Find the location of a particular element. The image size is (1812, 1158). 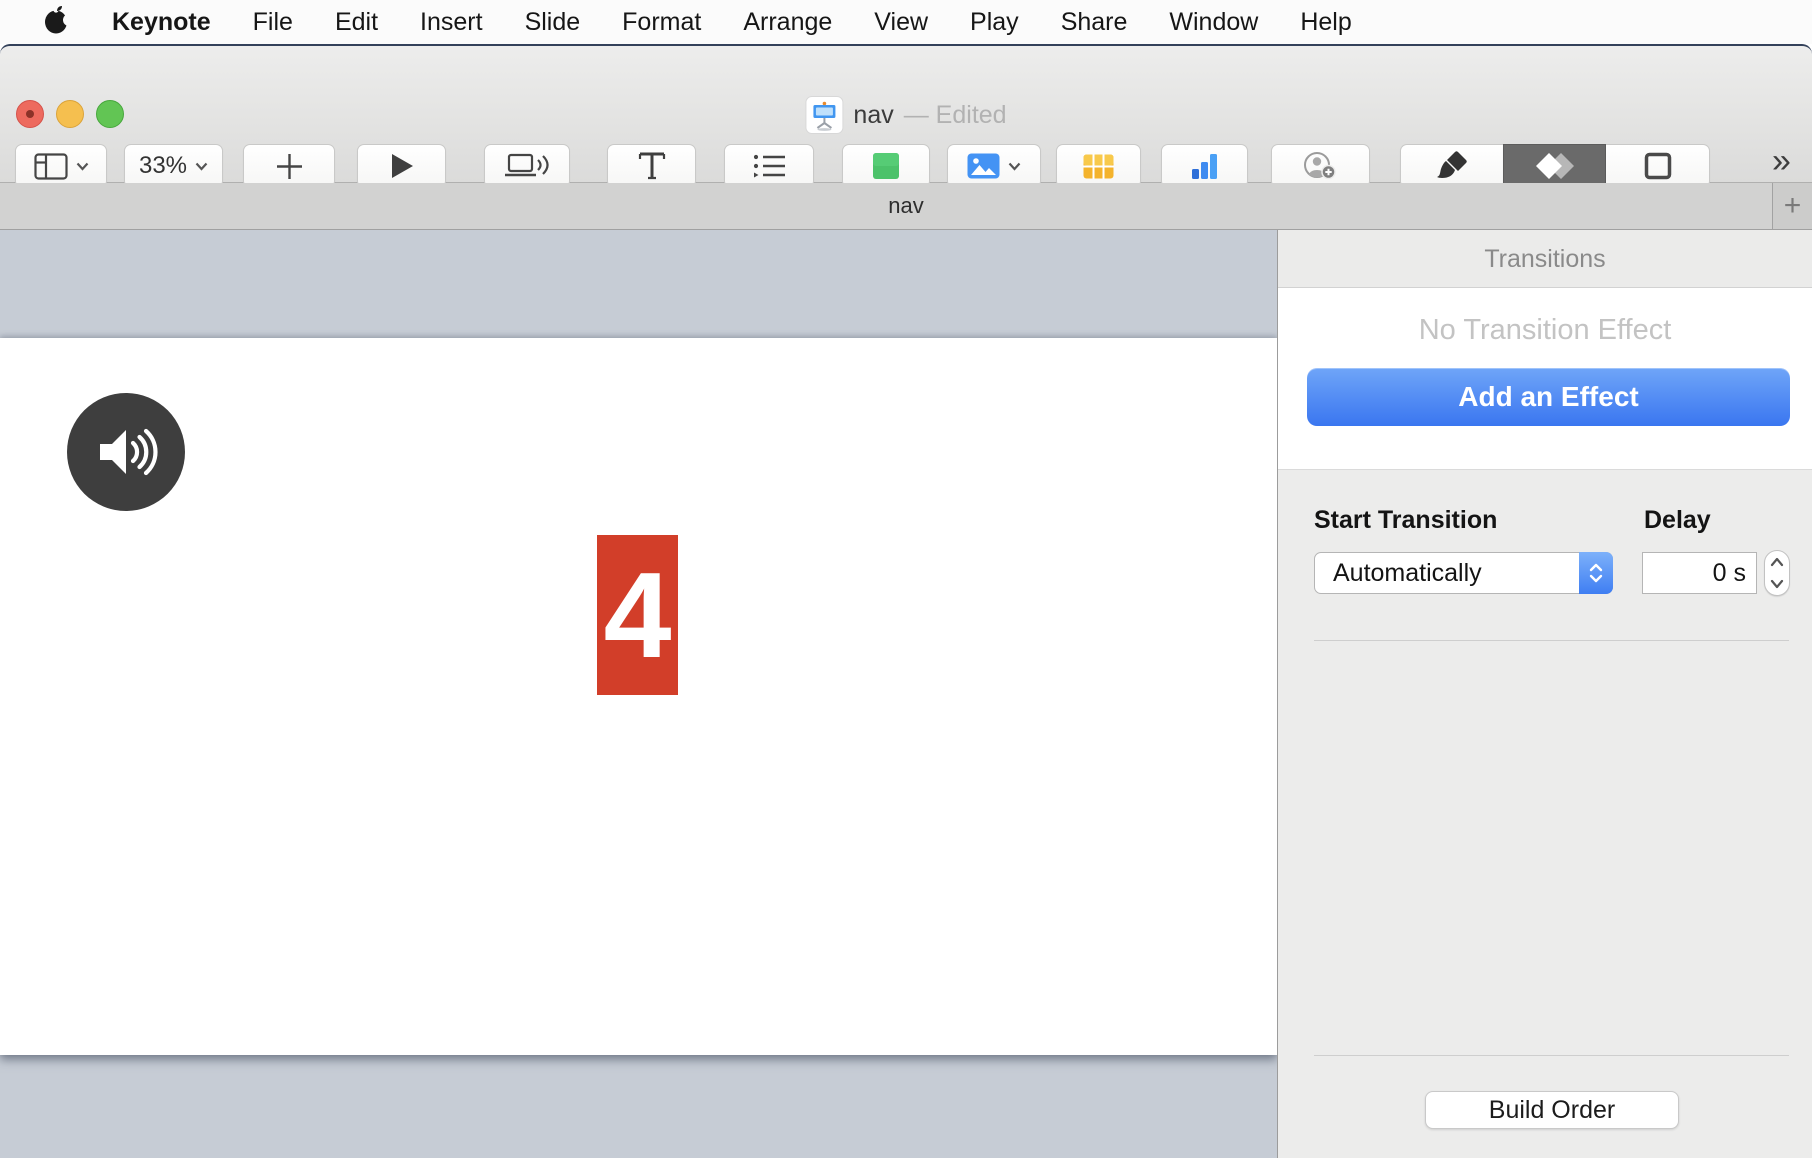

start-transition-value: Automatically is located at coordinates (1407, 572).